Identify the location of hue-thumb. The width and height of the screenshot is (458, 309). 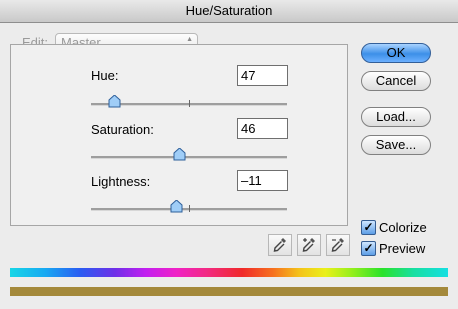
(114, 101).